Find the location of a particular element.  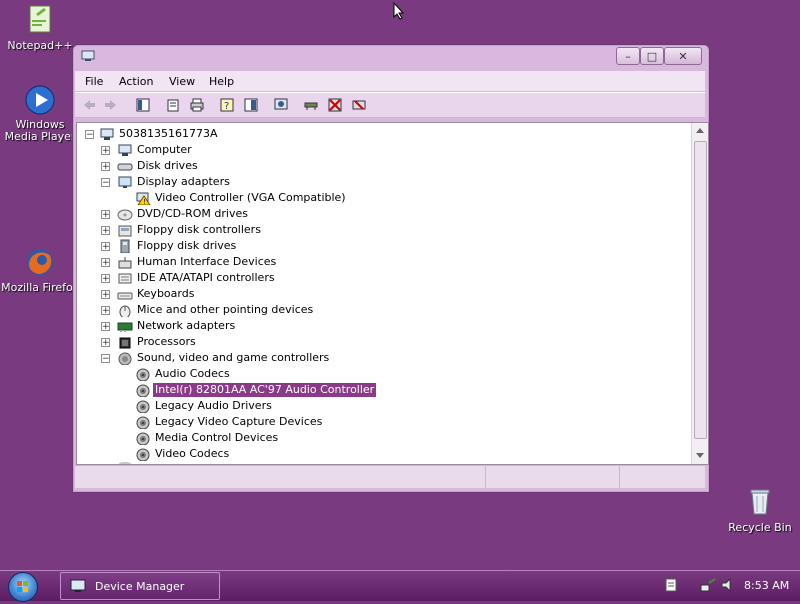

tree-item-label: Mice and other pointing devices is located at coordinates (225, 309).